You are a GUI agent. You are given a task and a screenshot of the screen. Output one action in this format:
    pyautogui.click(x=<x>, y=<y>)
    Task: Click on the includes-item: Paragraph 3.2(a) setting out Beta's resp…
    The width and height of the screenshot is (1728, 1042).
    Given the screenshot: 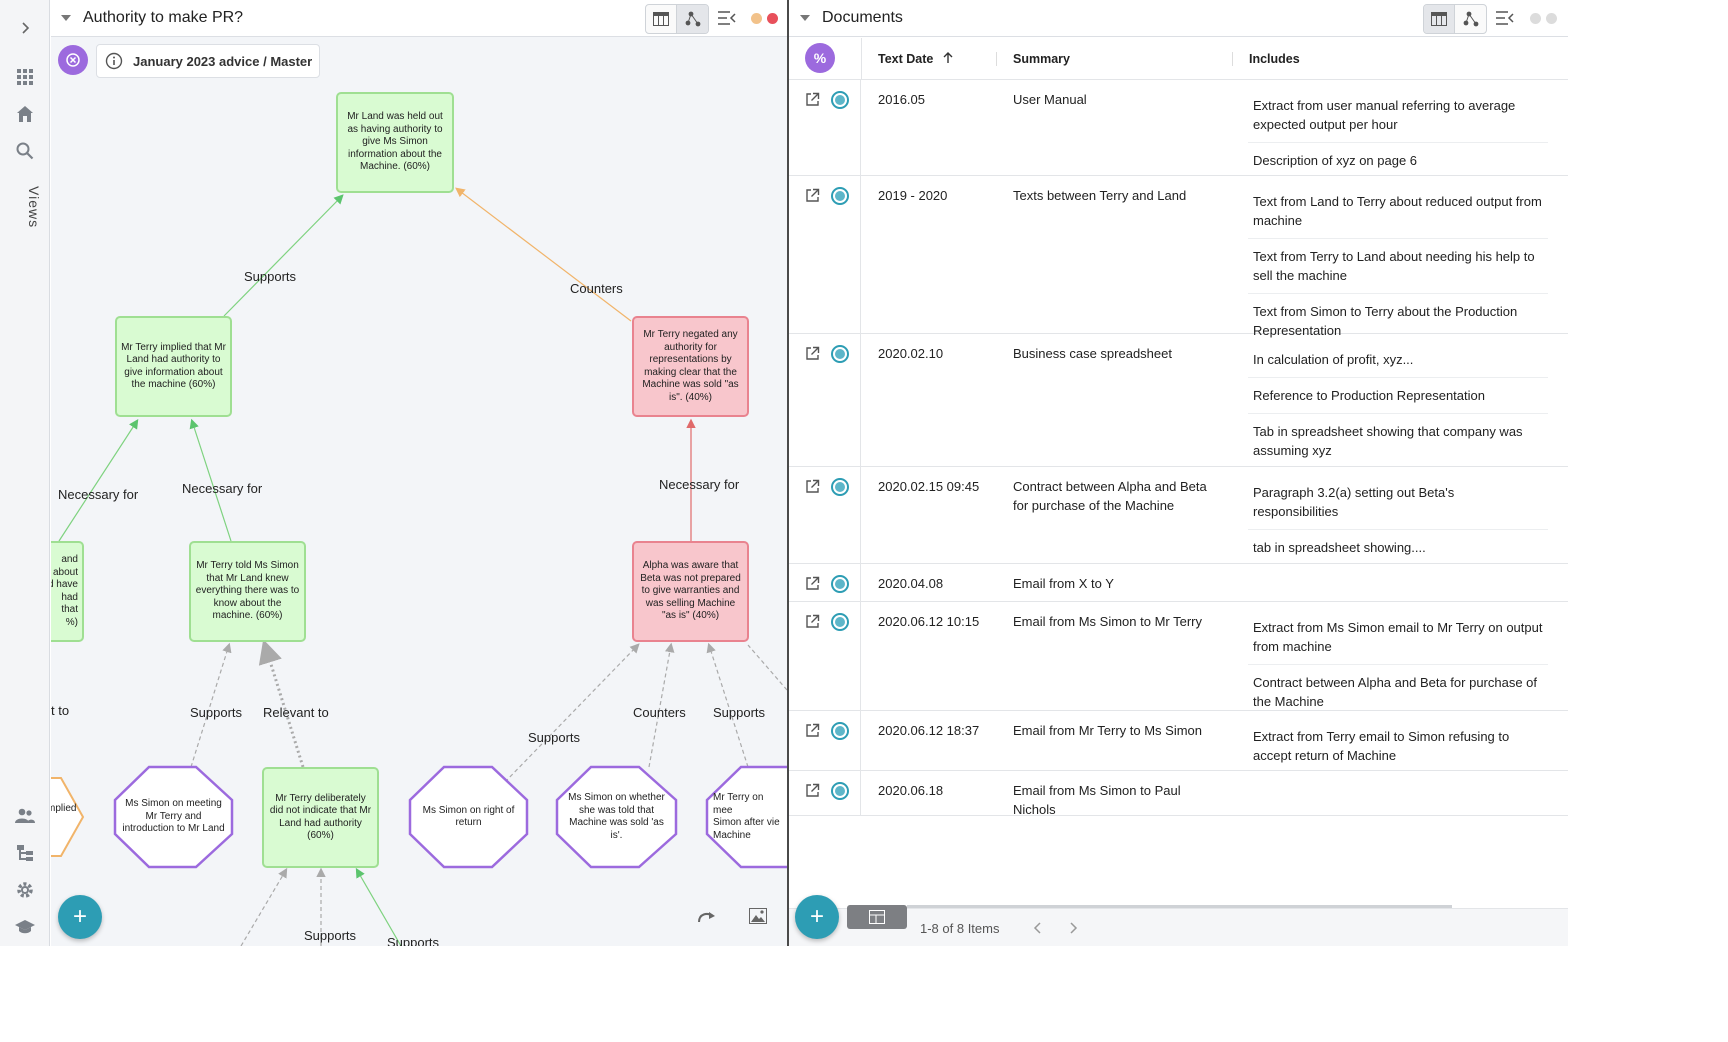 What is the action you would take?
    pyautogui.click(x=1398, y=502)
    